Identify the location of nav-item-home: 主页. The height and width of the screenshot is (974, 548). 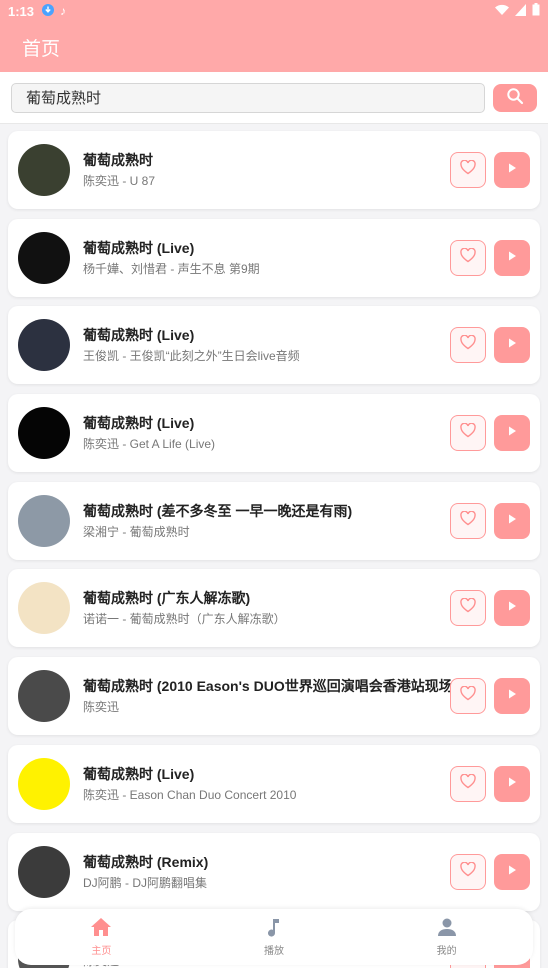
(101, 937).